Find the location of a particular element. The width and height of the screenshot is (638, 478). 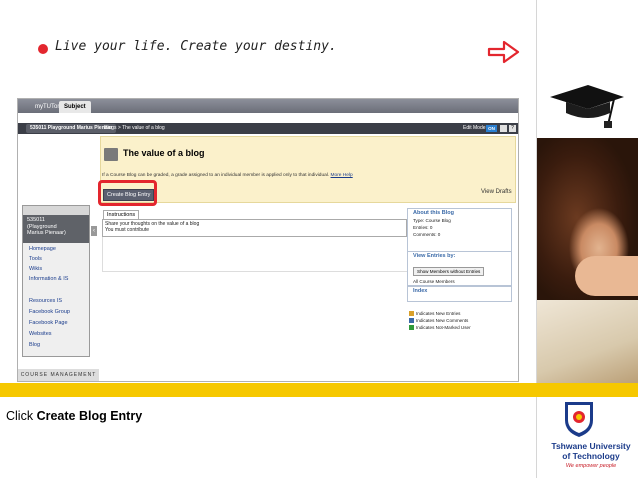

logo-slogan: We empower people is located at coordinates (591, 466).